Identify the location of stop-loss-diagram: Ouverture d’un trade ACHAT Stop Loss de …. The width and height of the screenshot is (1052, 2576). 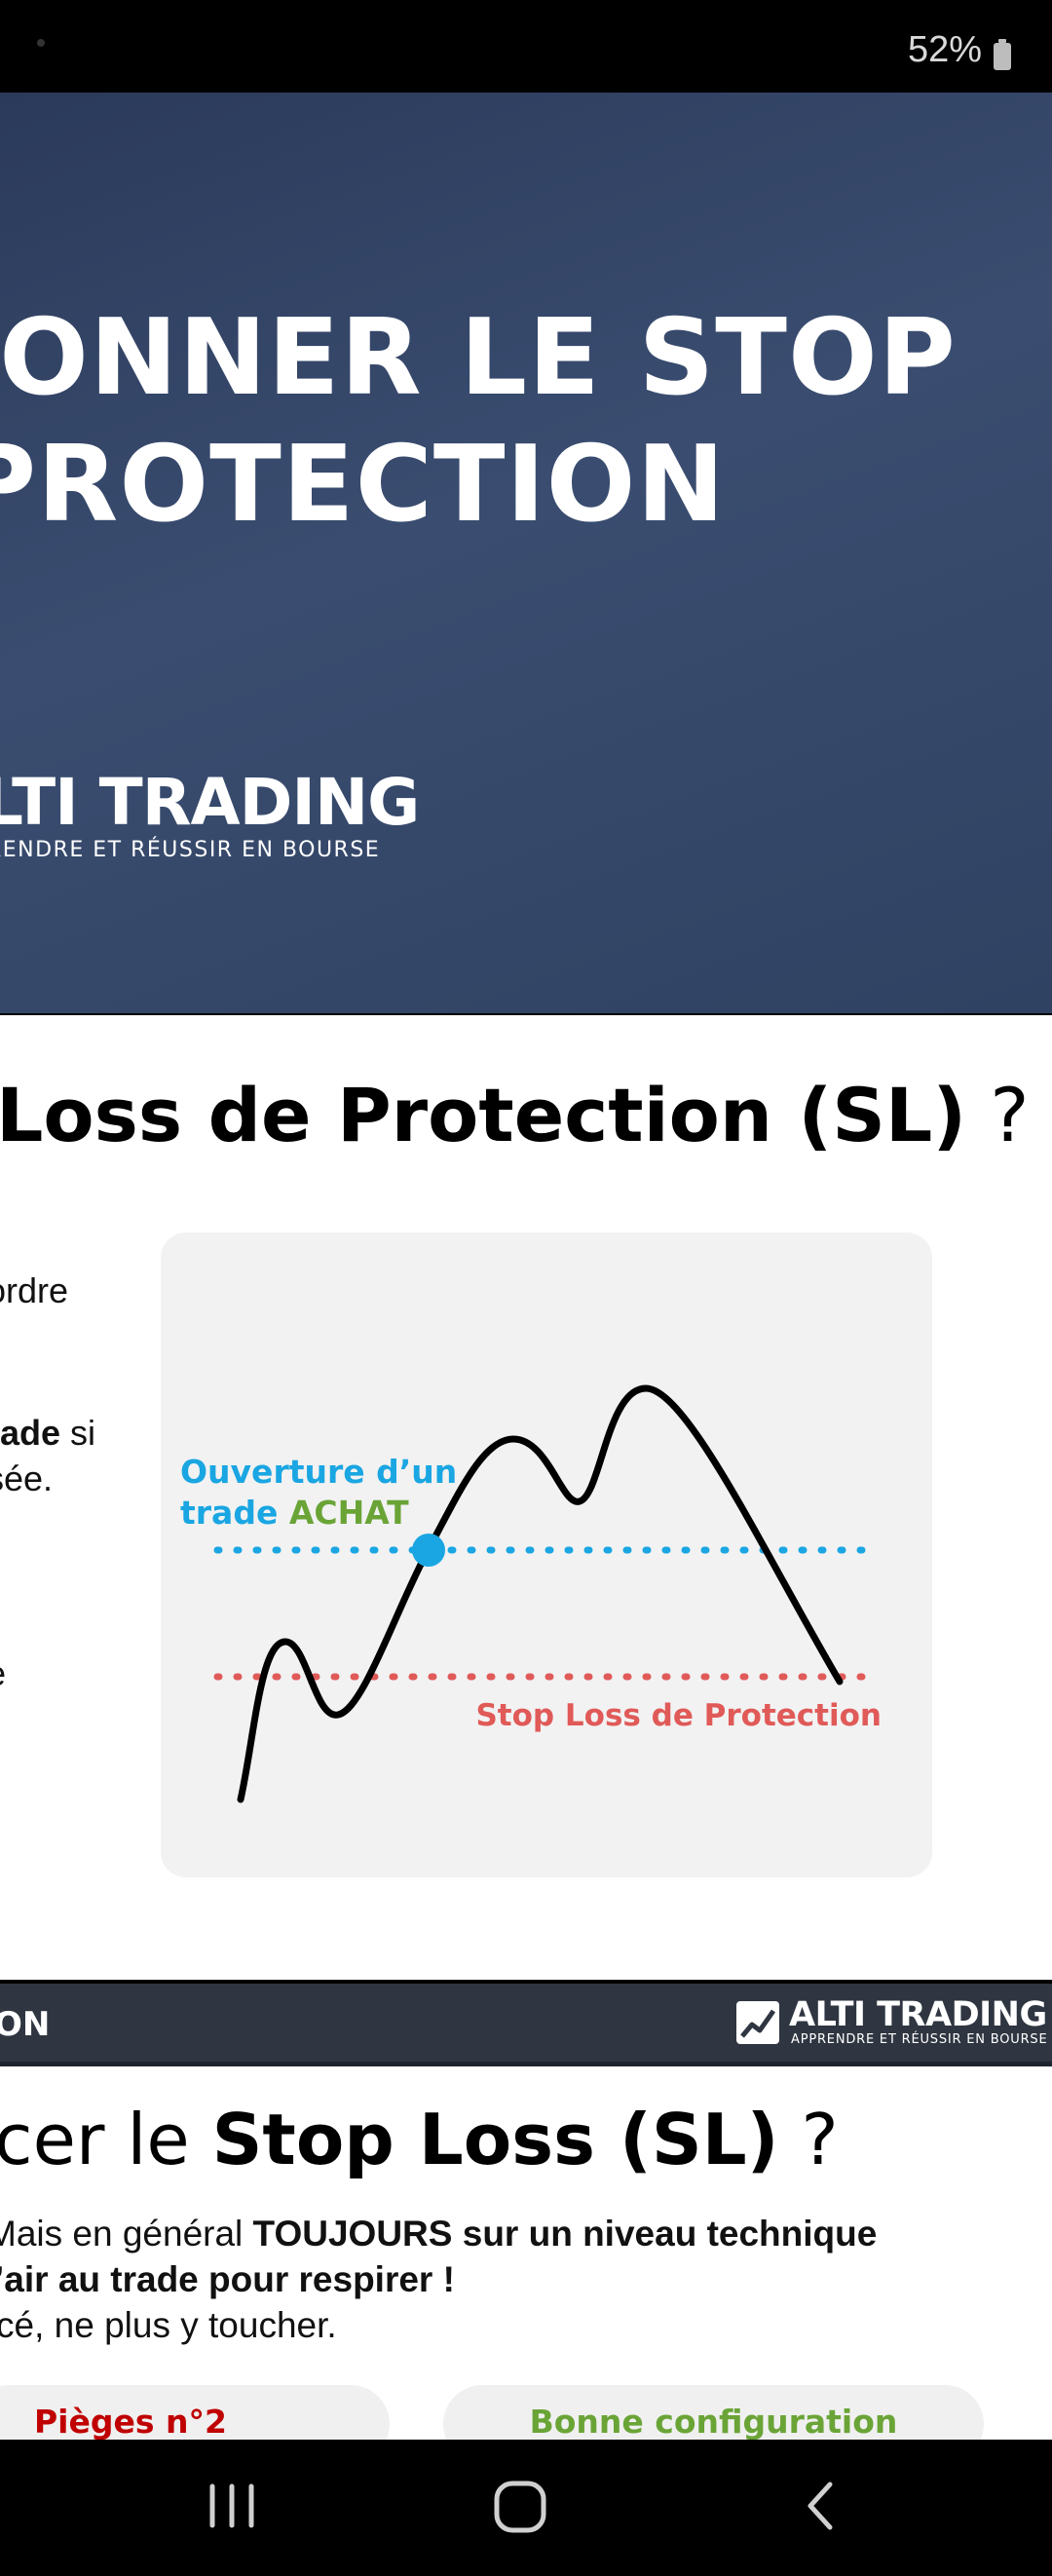
(531, 1593).